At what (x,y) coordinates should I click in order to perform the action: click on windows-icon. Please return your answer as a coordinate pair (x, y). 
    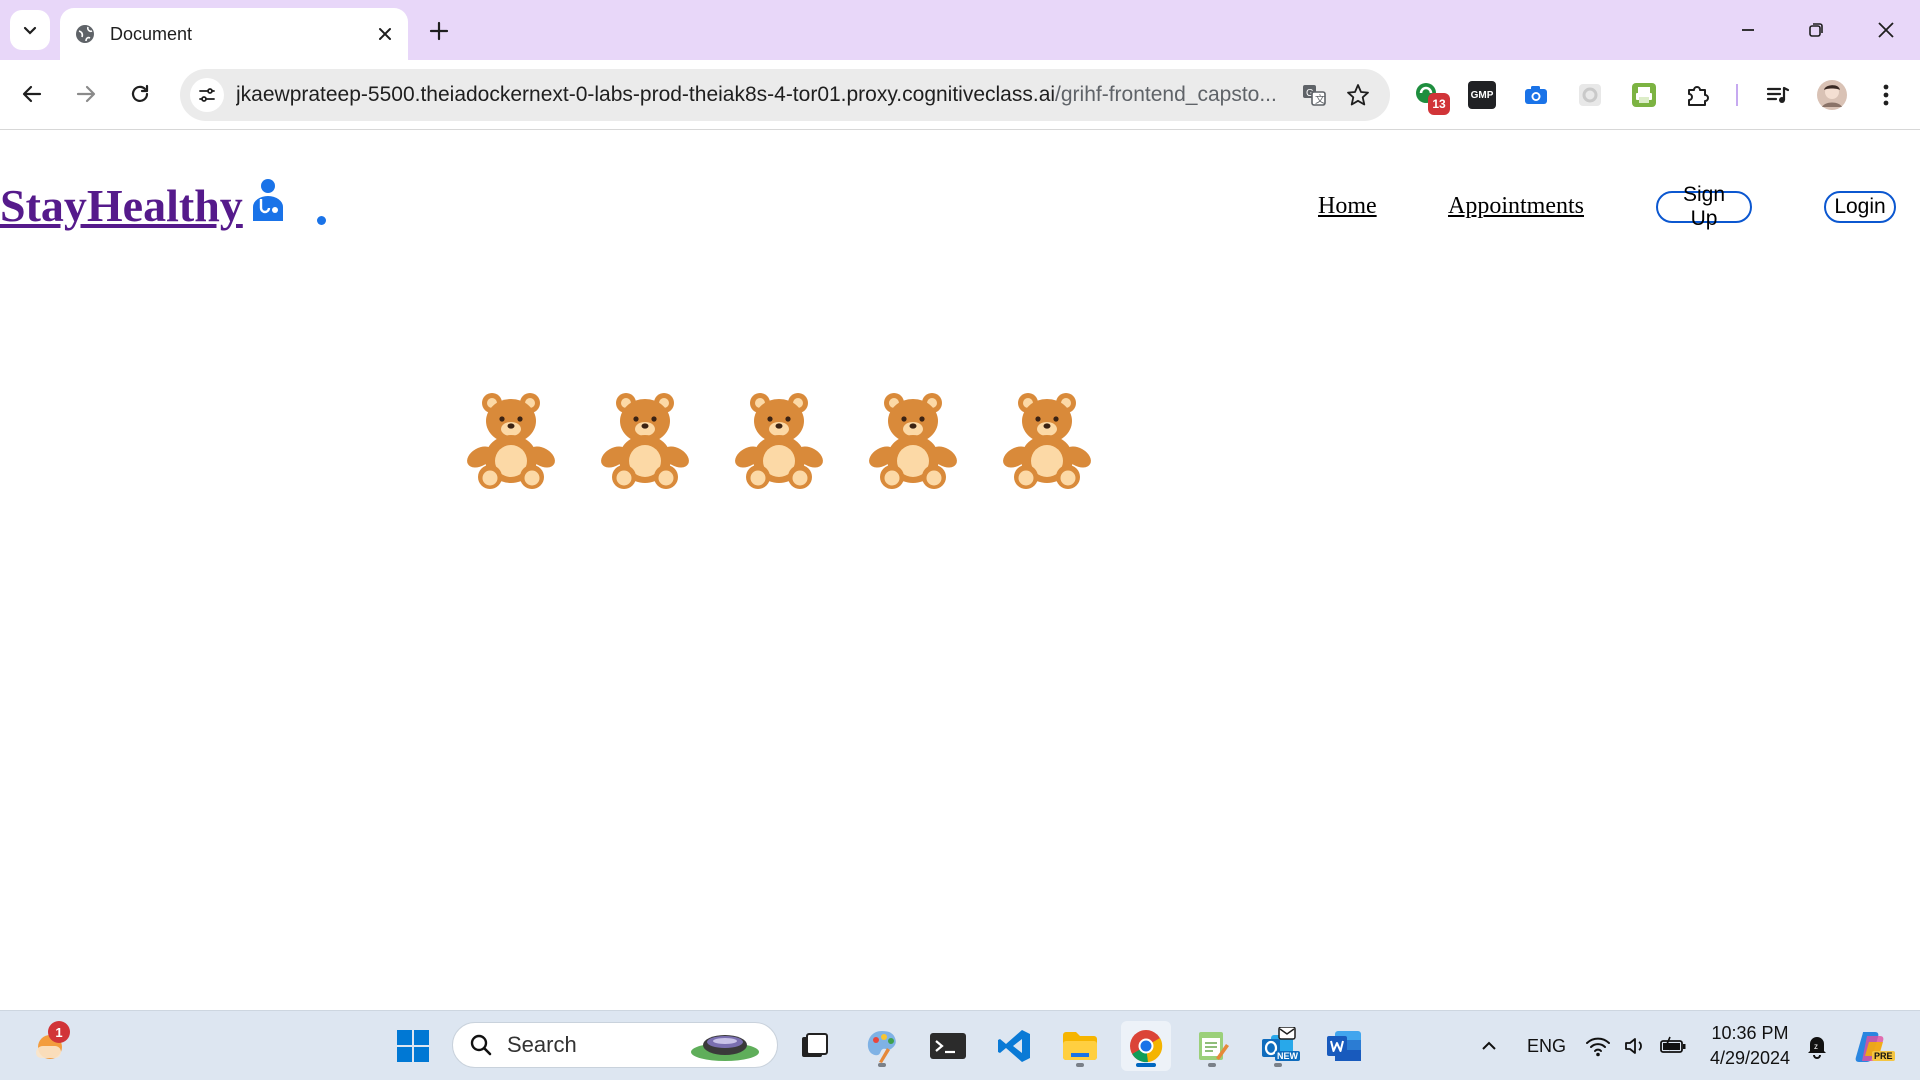
    Looking at the image, I should click on (413, 1046).